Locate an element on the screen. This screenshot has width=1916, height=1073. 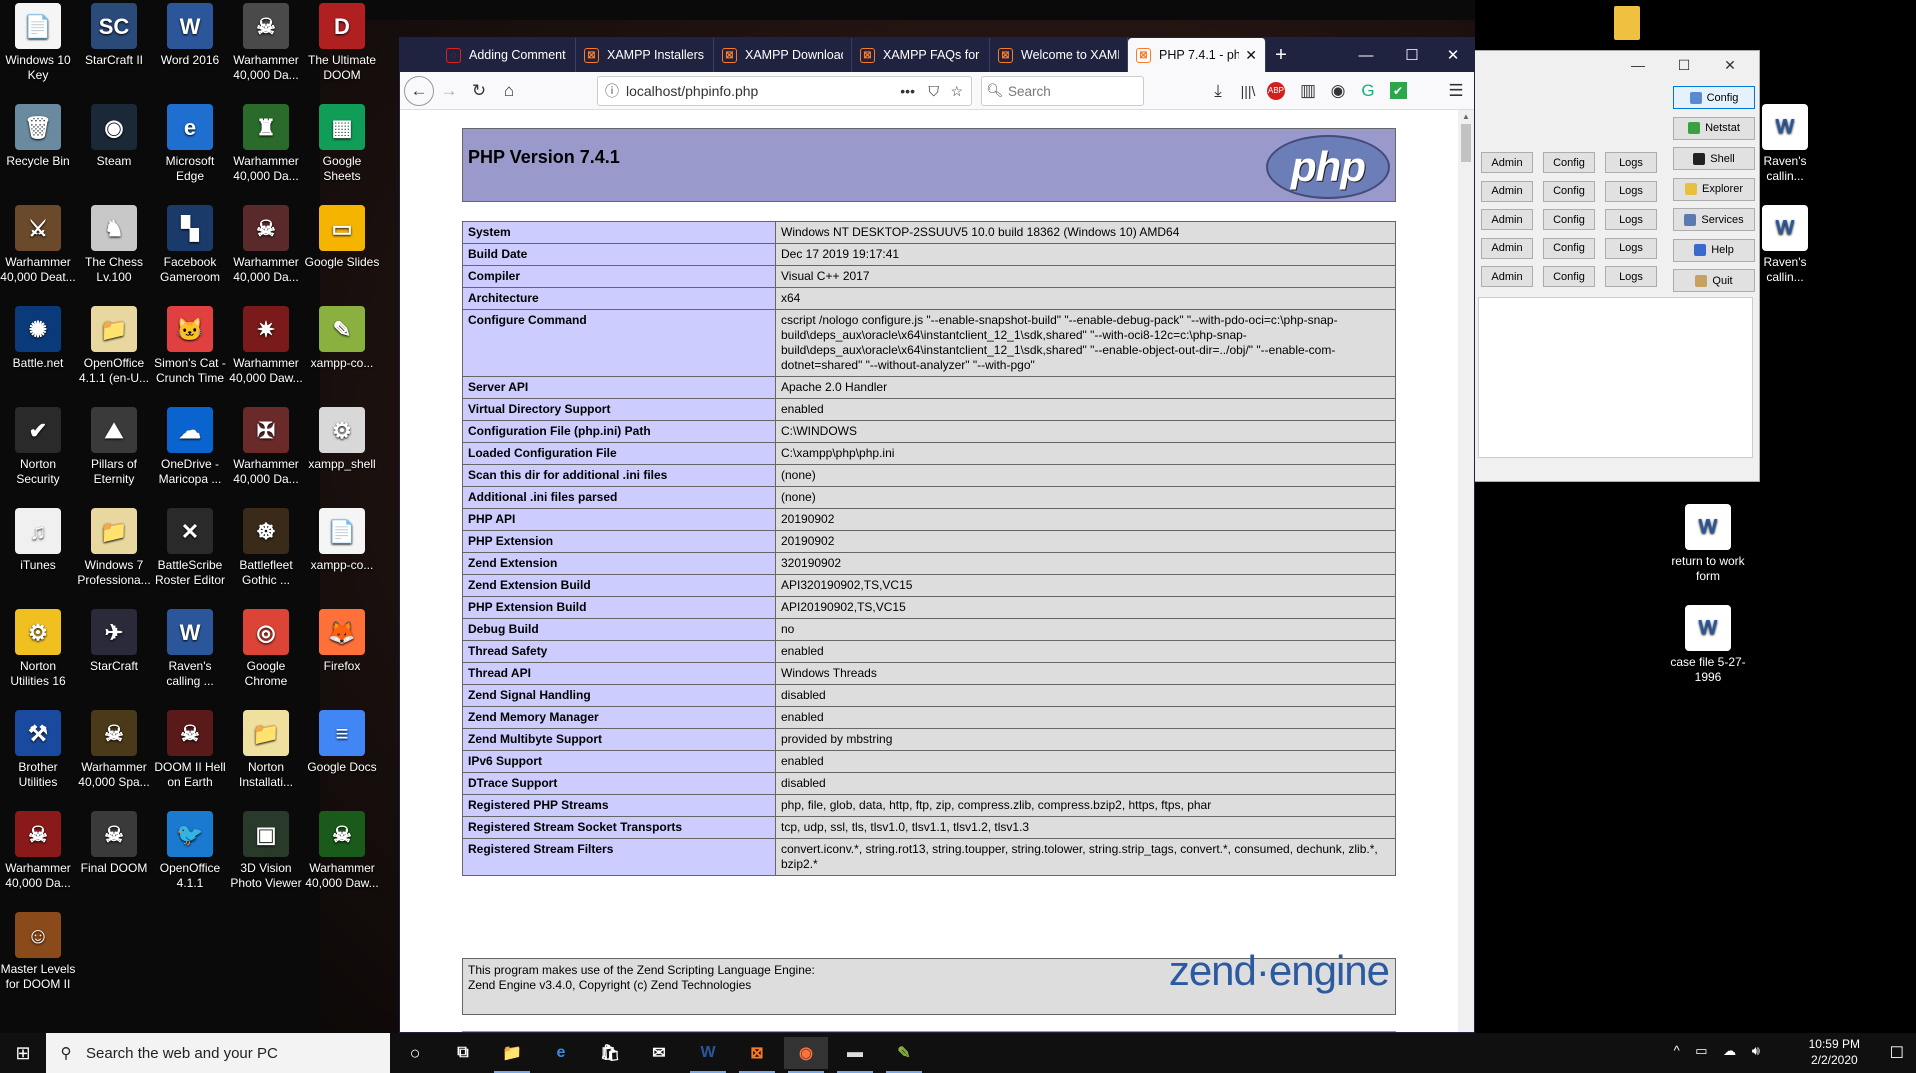
desktop-icon: ◎ Google Chrome is located at coordinates (266, 648).